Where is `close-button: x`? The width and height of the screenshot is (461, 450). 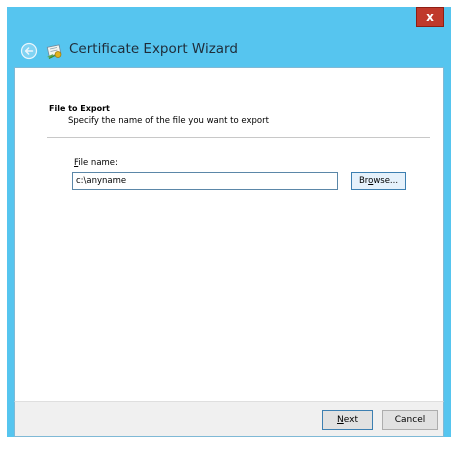
close-button: x is located at coordinates (430, 17).